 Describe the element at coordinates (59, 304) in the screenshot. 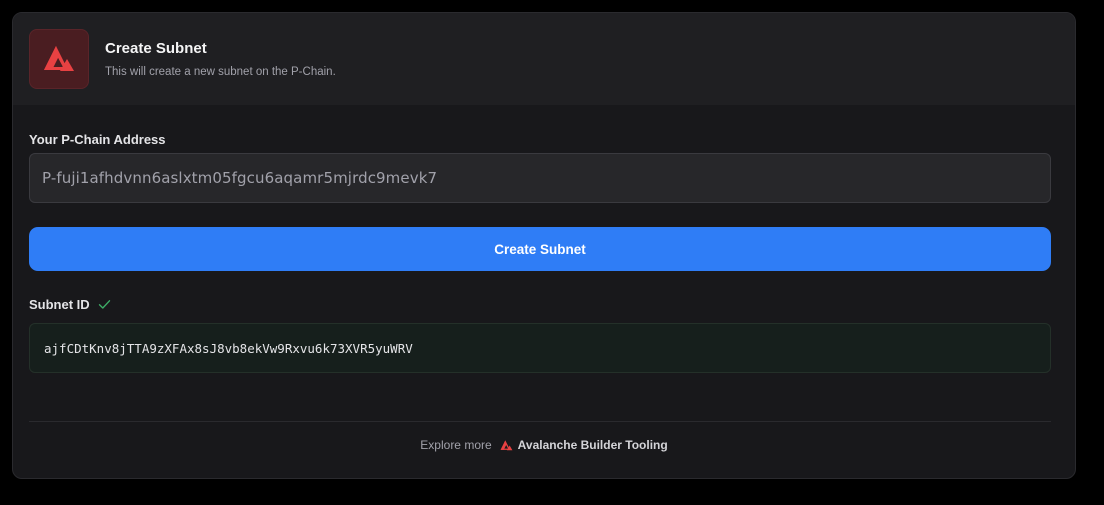

I see `subnet-id-label: Subnet ID` at that location.